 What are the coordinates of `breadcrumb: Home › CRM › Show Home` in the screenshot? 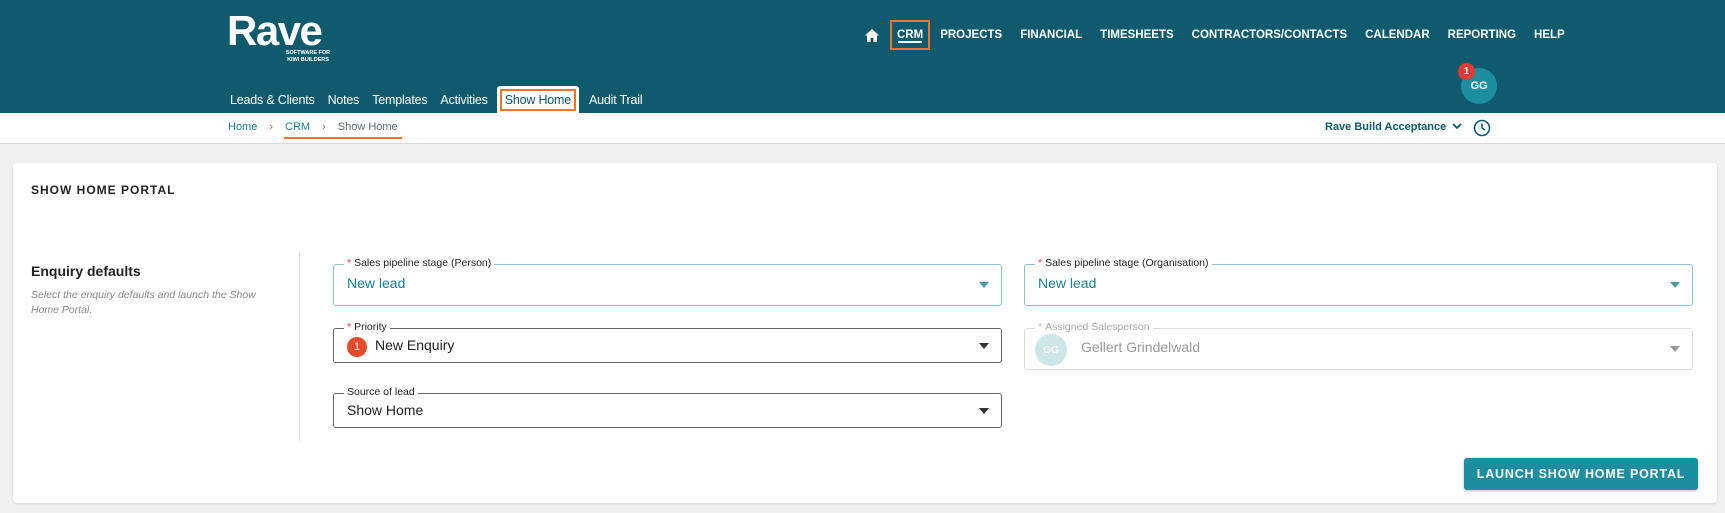 It's located at (313, 127).